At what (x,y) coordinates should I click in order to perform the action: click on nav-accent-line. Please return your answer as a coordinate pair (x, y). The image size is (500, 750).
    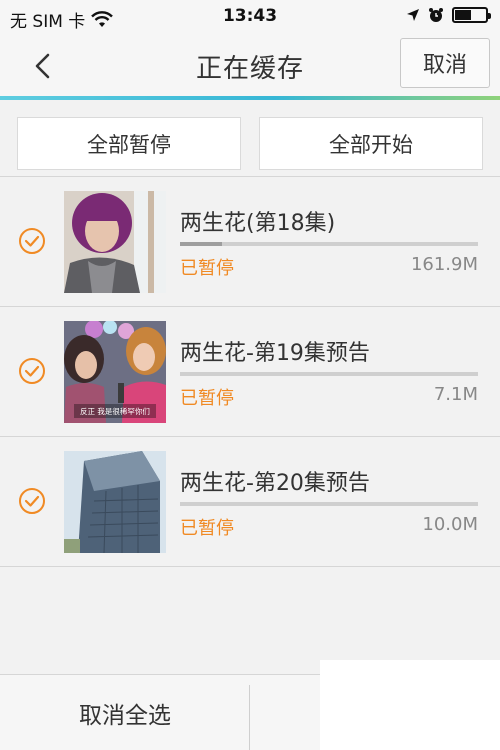
    Looking at the image, I should click on (250, 98).